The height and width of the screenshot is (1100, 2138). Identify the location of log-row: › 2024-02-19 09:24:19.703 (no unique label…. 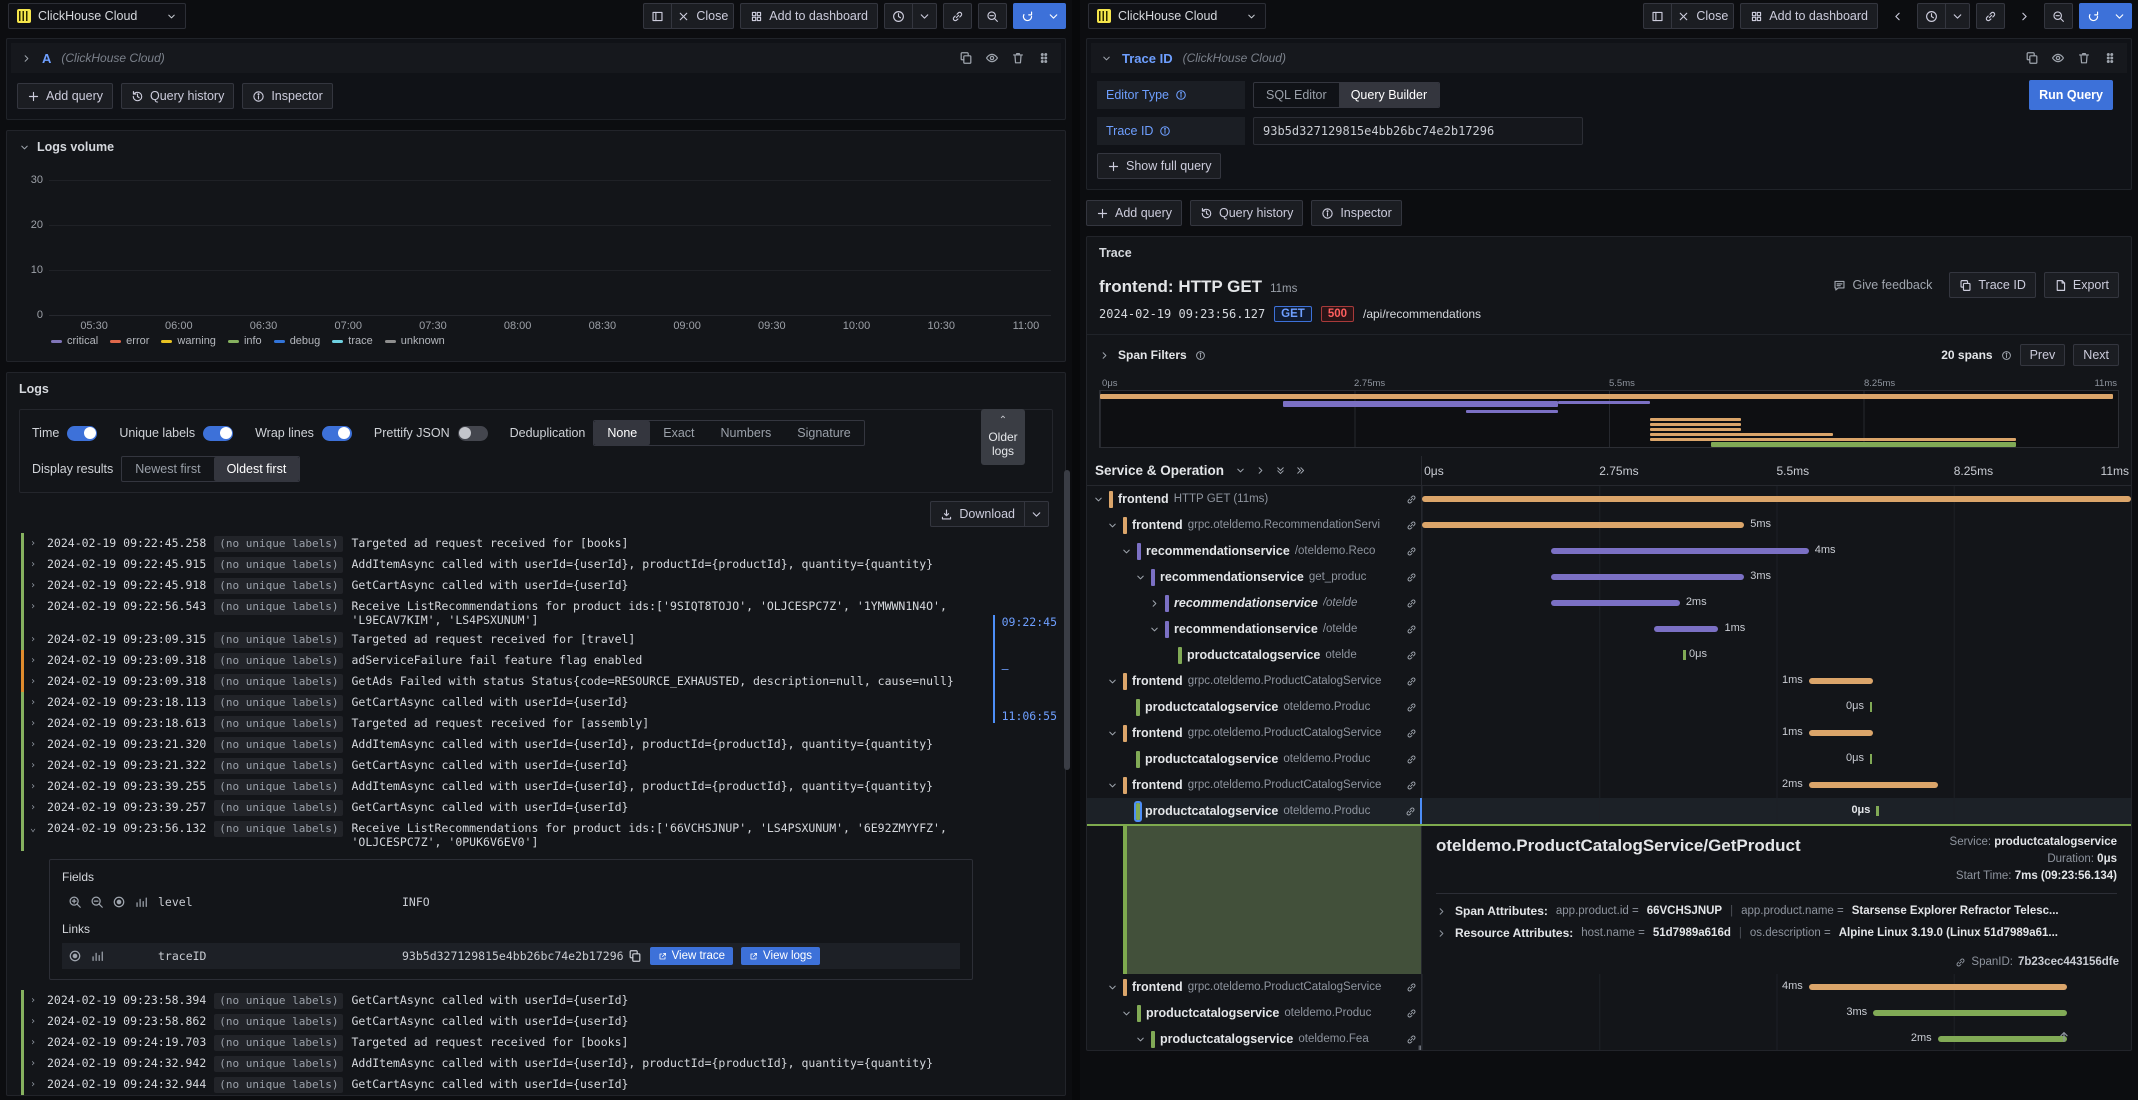
(537, 1042).